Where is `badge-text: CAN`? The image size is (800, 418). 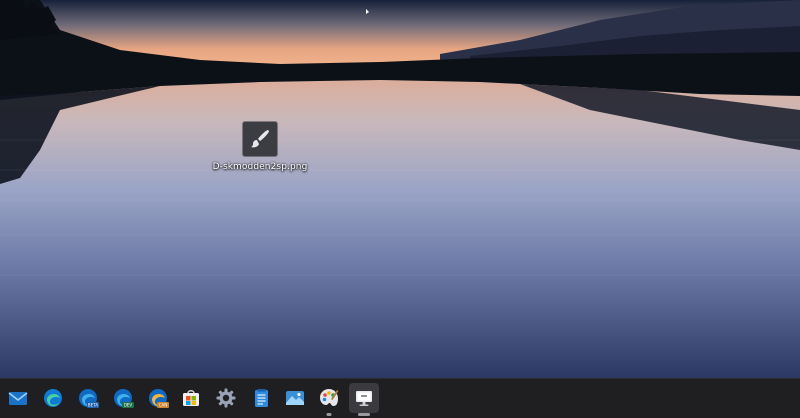 badge-text: CAN is located at coordinates (163, 405).